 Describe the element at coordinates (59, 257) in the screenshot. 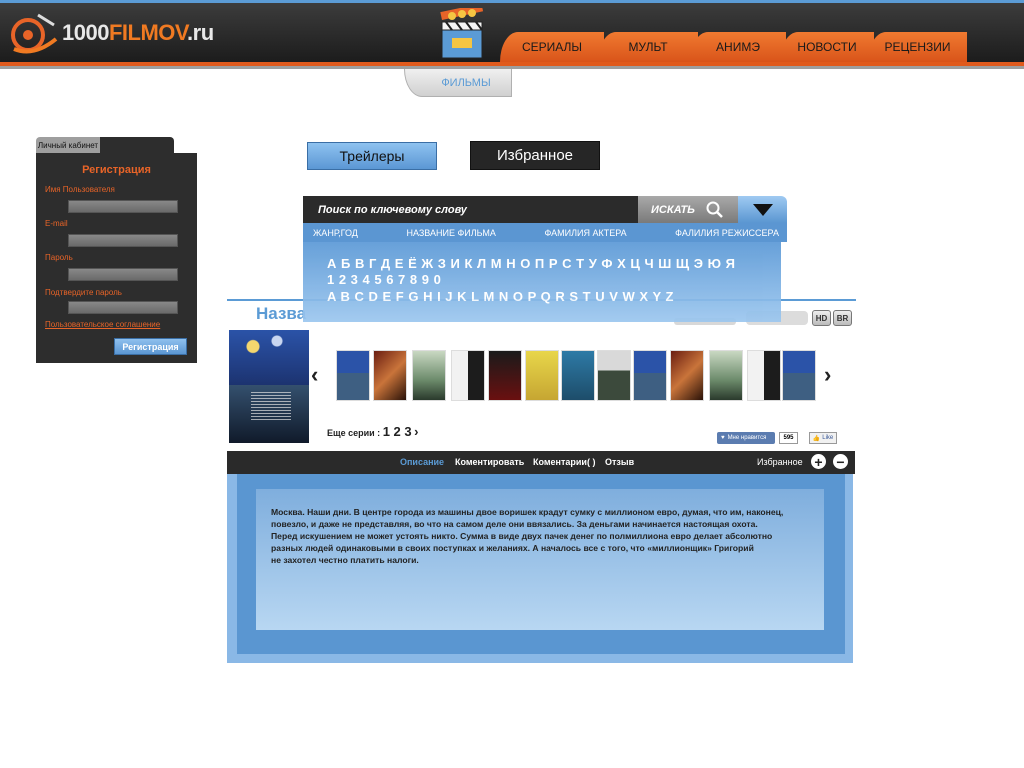

I see `password-label: Пароль` at that location.